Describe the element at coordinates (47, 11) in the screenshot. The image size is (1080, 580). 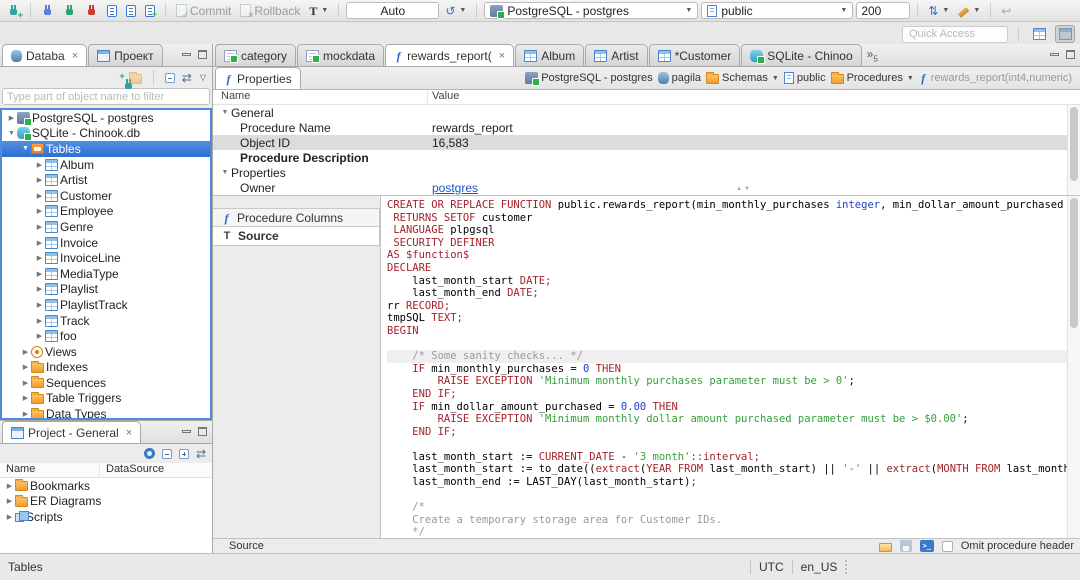
I see `connect-button` at that location.